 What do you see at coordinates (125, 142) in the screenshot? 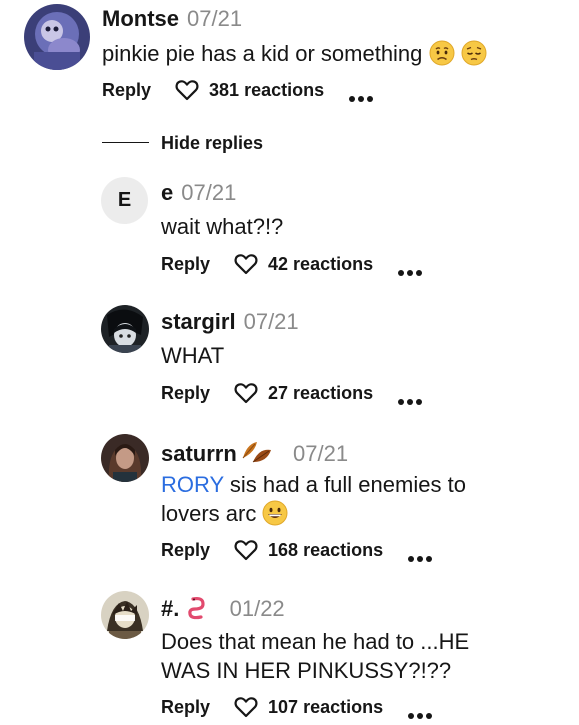
I see `divider` at bounding box center [125, 142].